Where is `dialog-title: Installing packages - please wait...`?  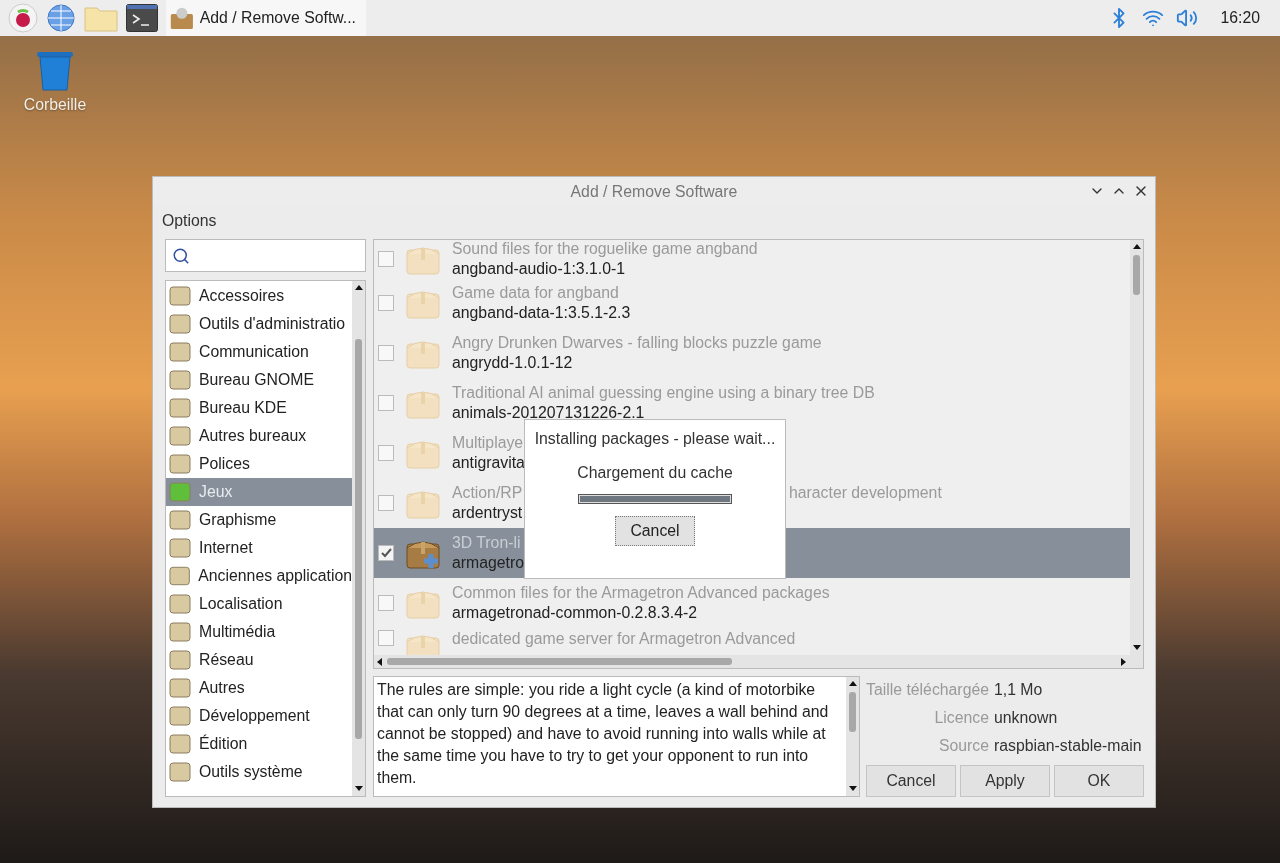
dialog-title: Installing packages - please wait... is located at coordinates (655, 439).